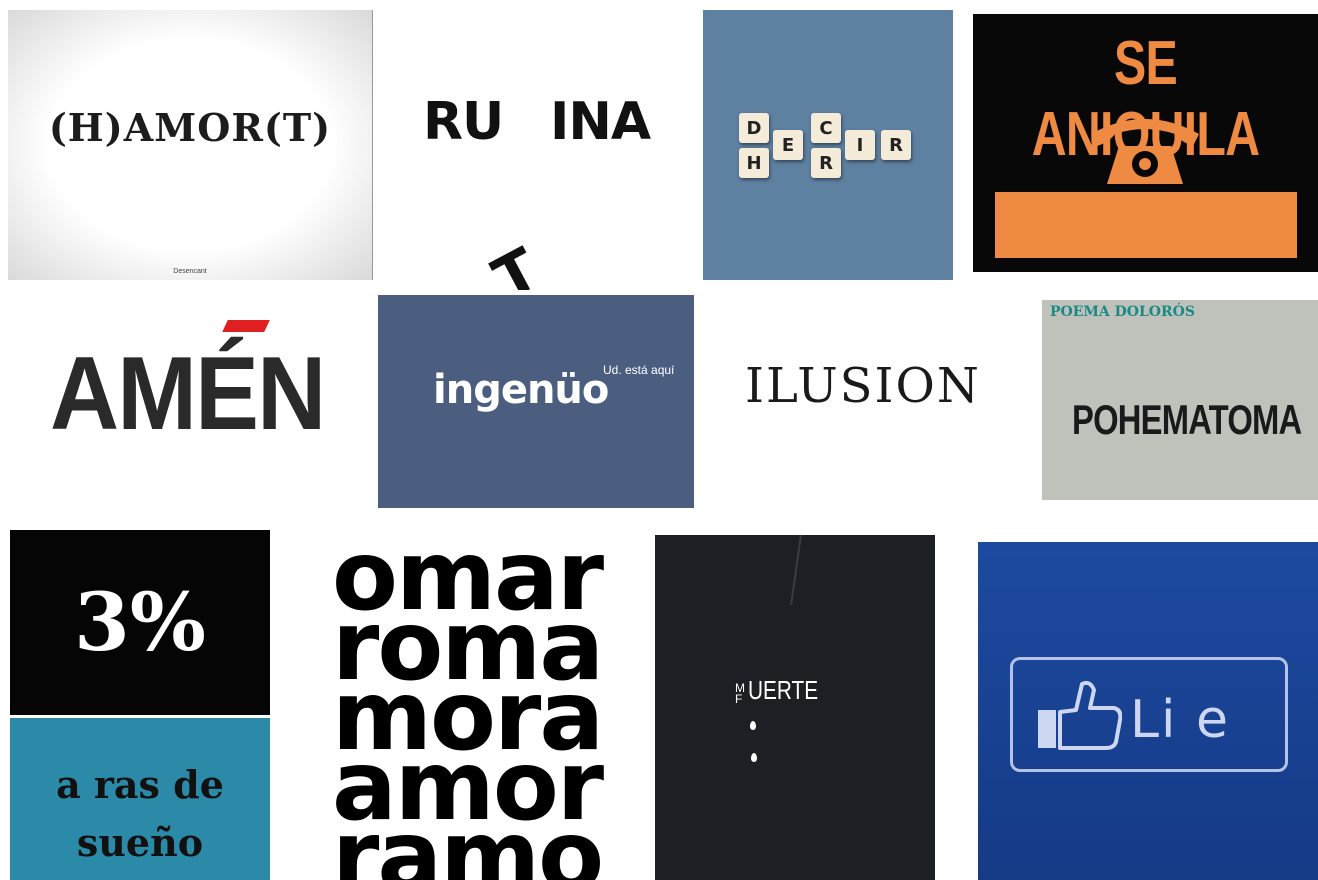  I want to click on hamort-signature: Desencant, so click(190, 271).